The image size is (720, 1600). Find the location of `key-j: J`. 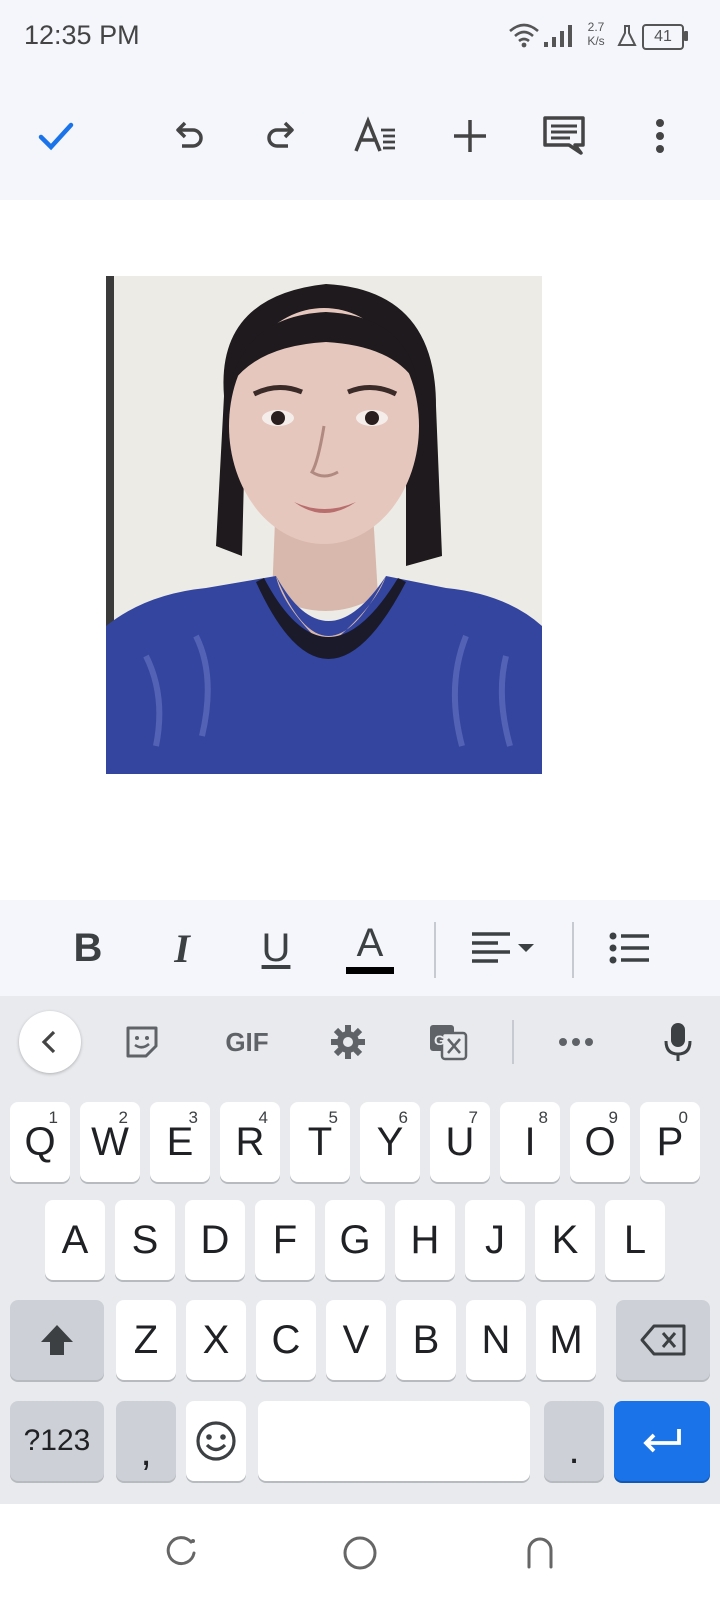

key-j: J is located at coordinates (495, 1240).